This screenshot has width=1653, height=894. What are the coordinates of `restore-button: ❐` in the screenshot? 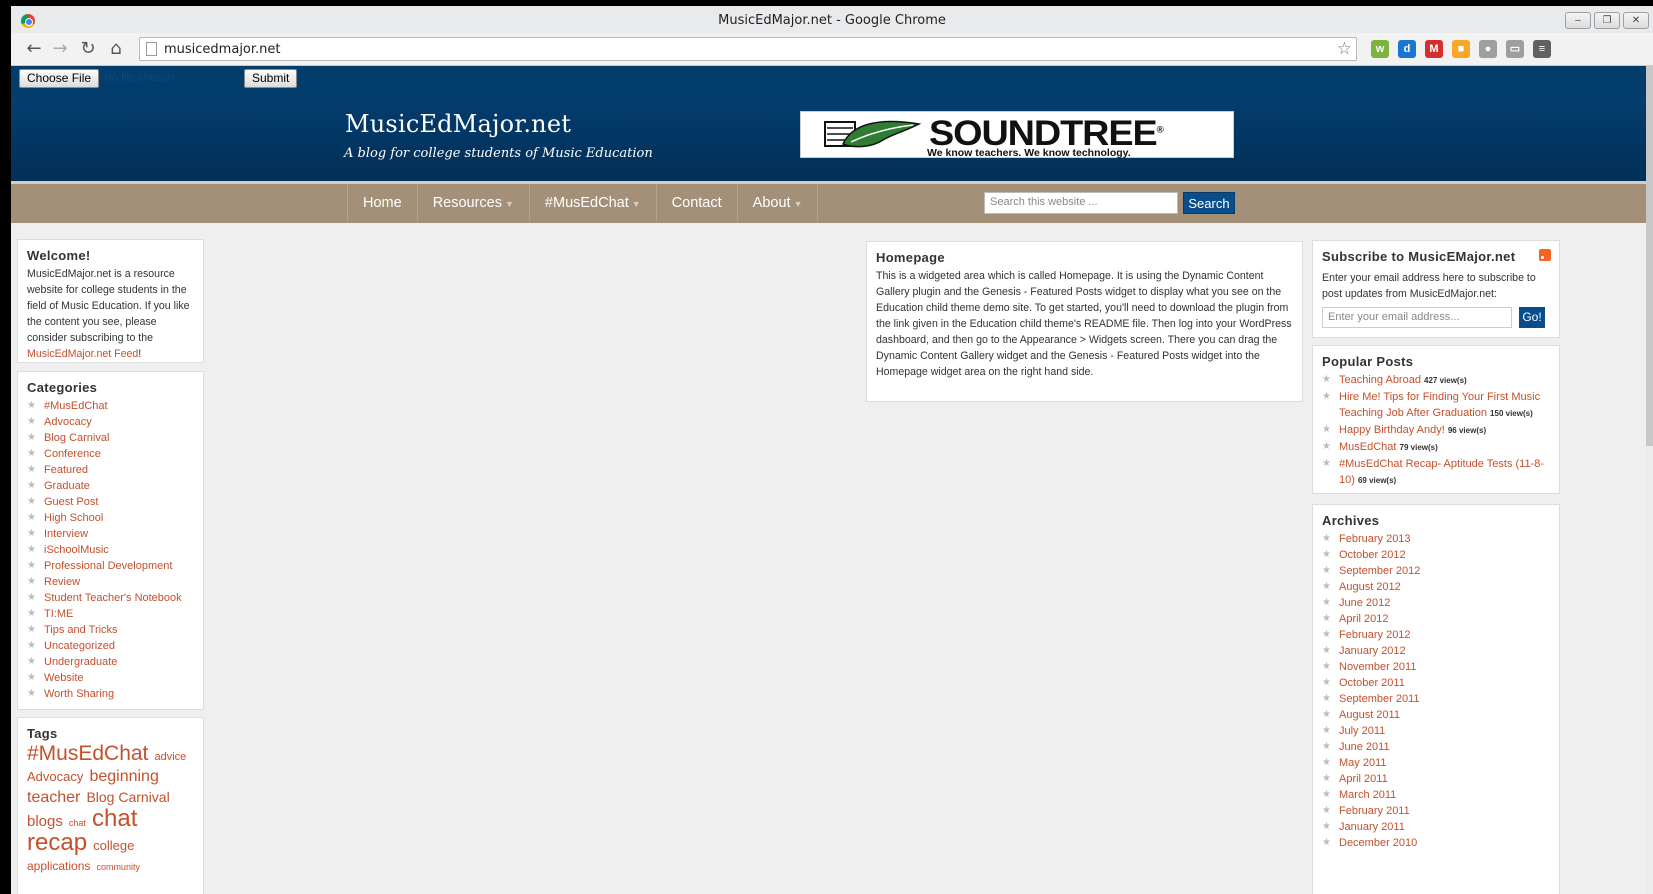 It's located at (1607, 20).